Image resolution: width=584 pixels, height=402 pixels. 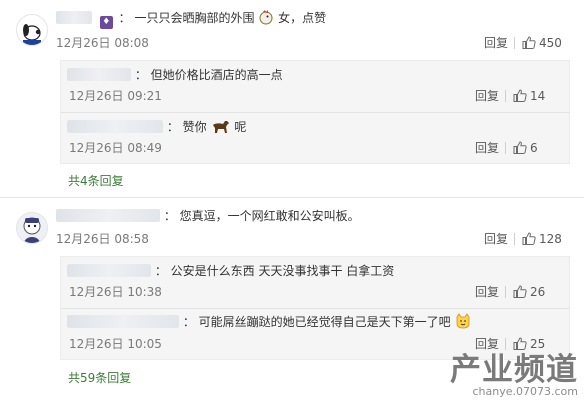 I want to click on like-count: 450, so click(x=550, y=43).